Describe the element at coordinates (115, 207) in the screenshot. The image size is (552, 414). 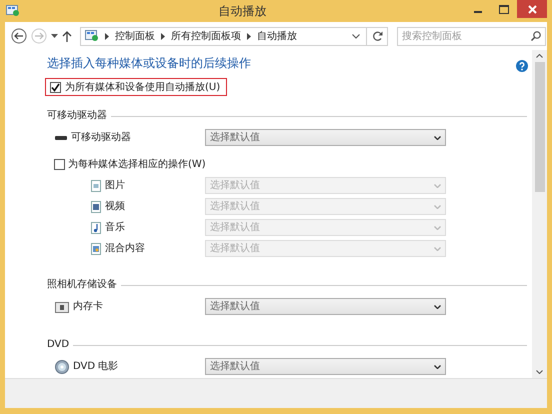
I see `row-label: 视频` at that location.